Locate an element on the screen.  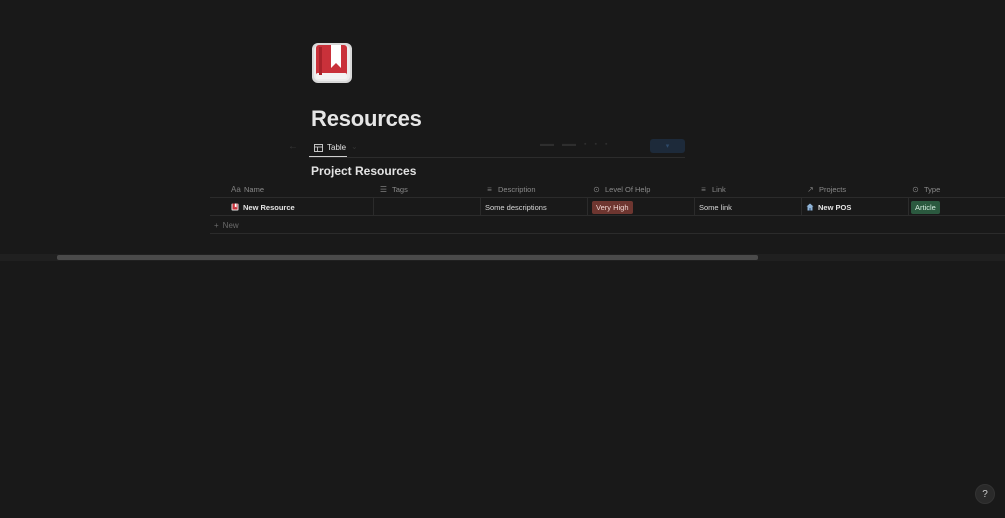
relation-arrow-icon: ↗ is located at coordinates (810, 189).